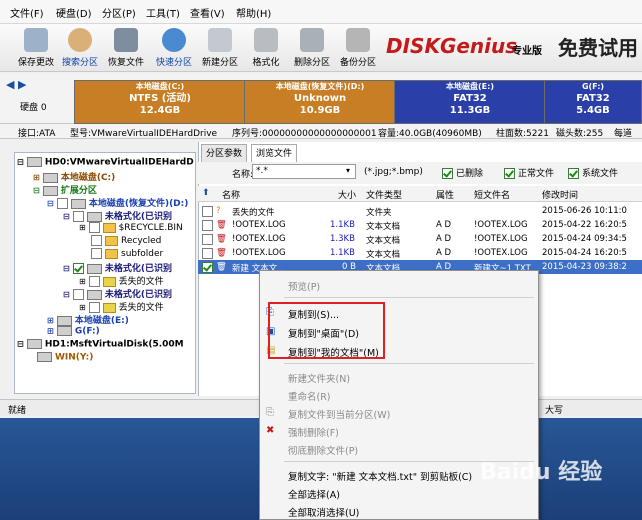  Describe the element at coordinates (420, 194) in the screenshot. I see `file-list-header: ⬆ 名称 大小 文件类型 属性 短文件名 修改时间` at that location.